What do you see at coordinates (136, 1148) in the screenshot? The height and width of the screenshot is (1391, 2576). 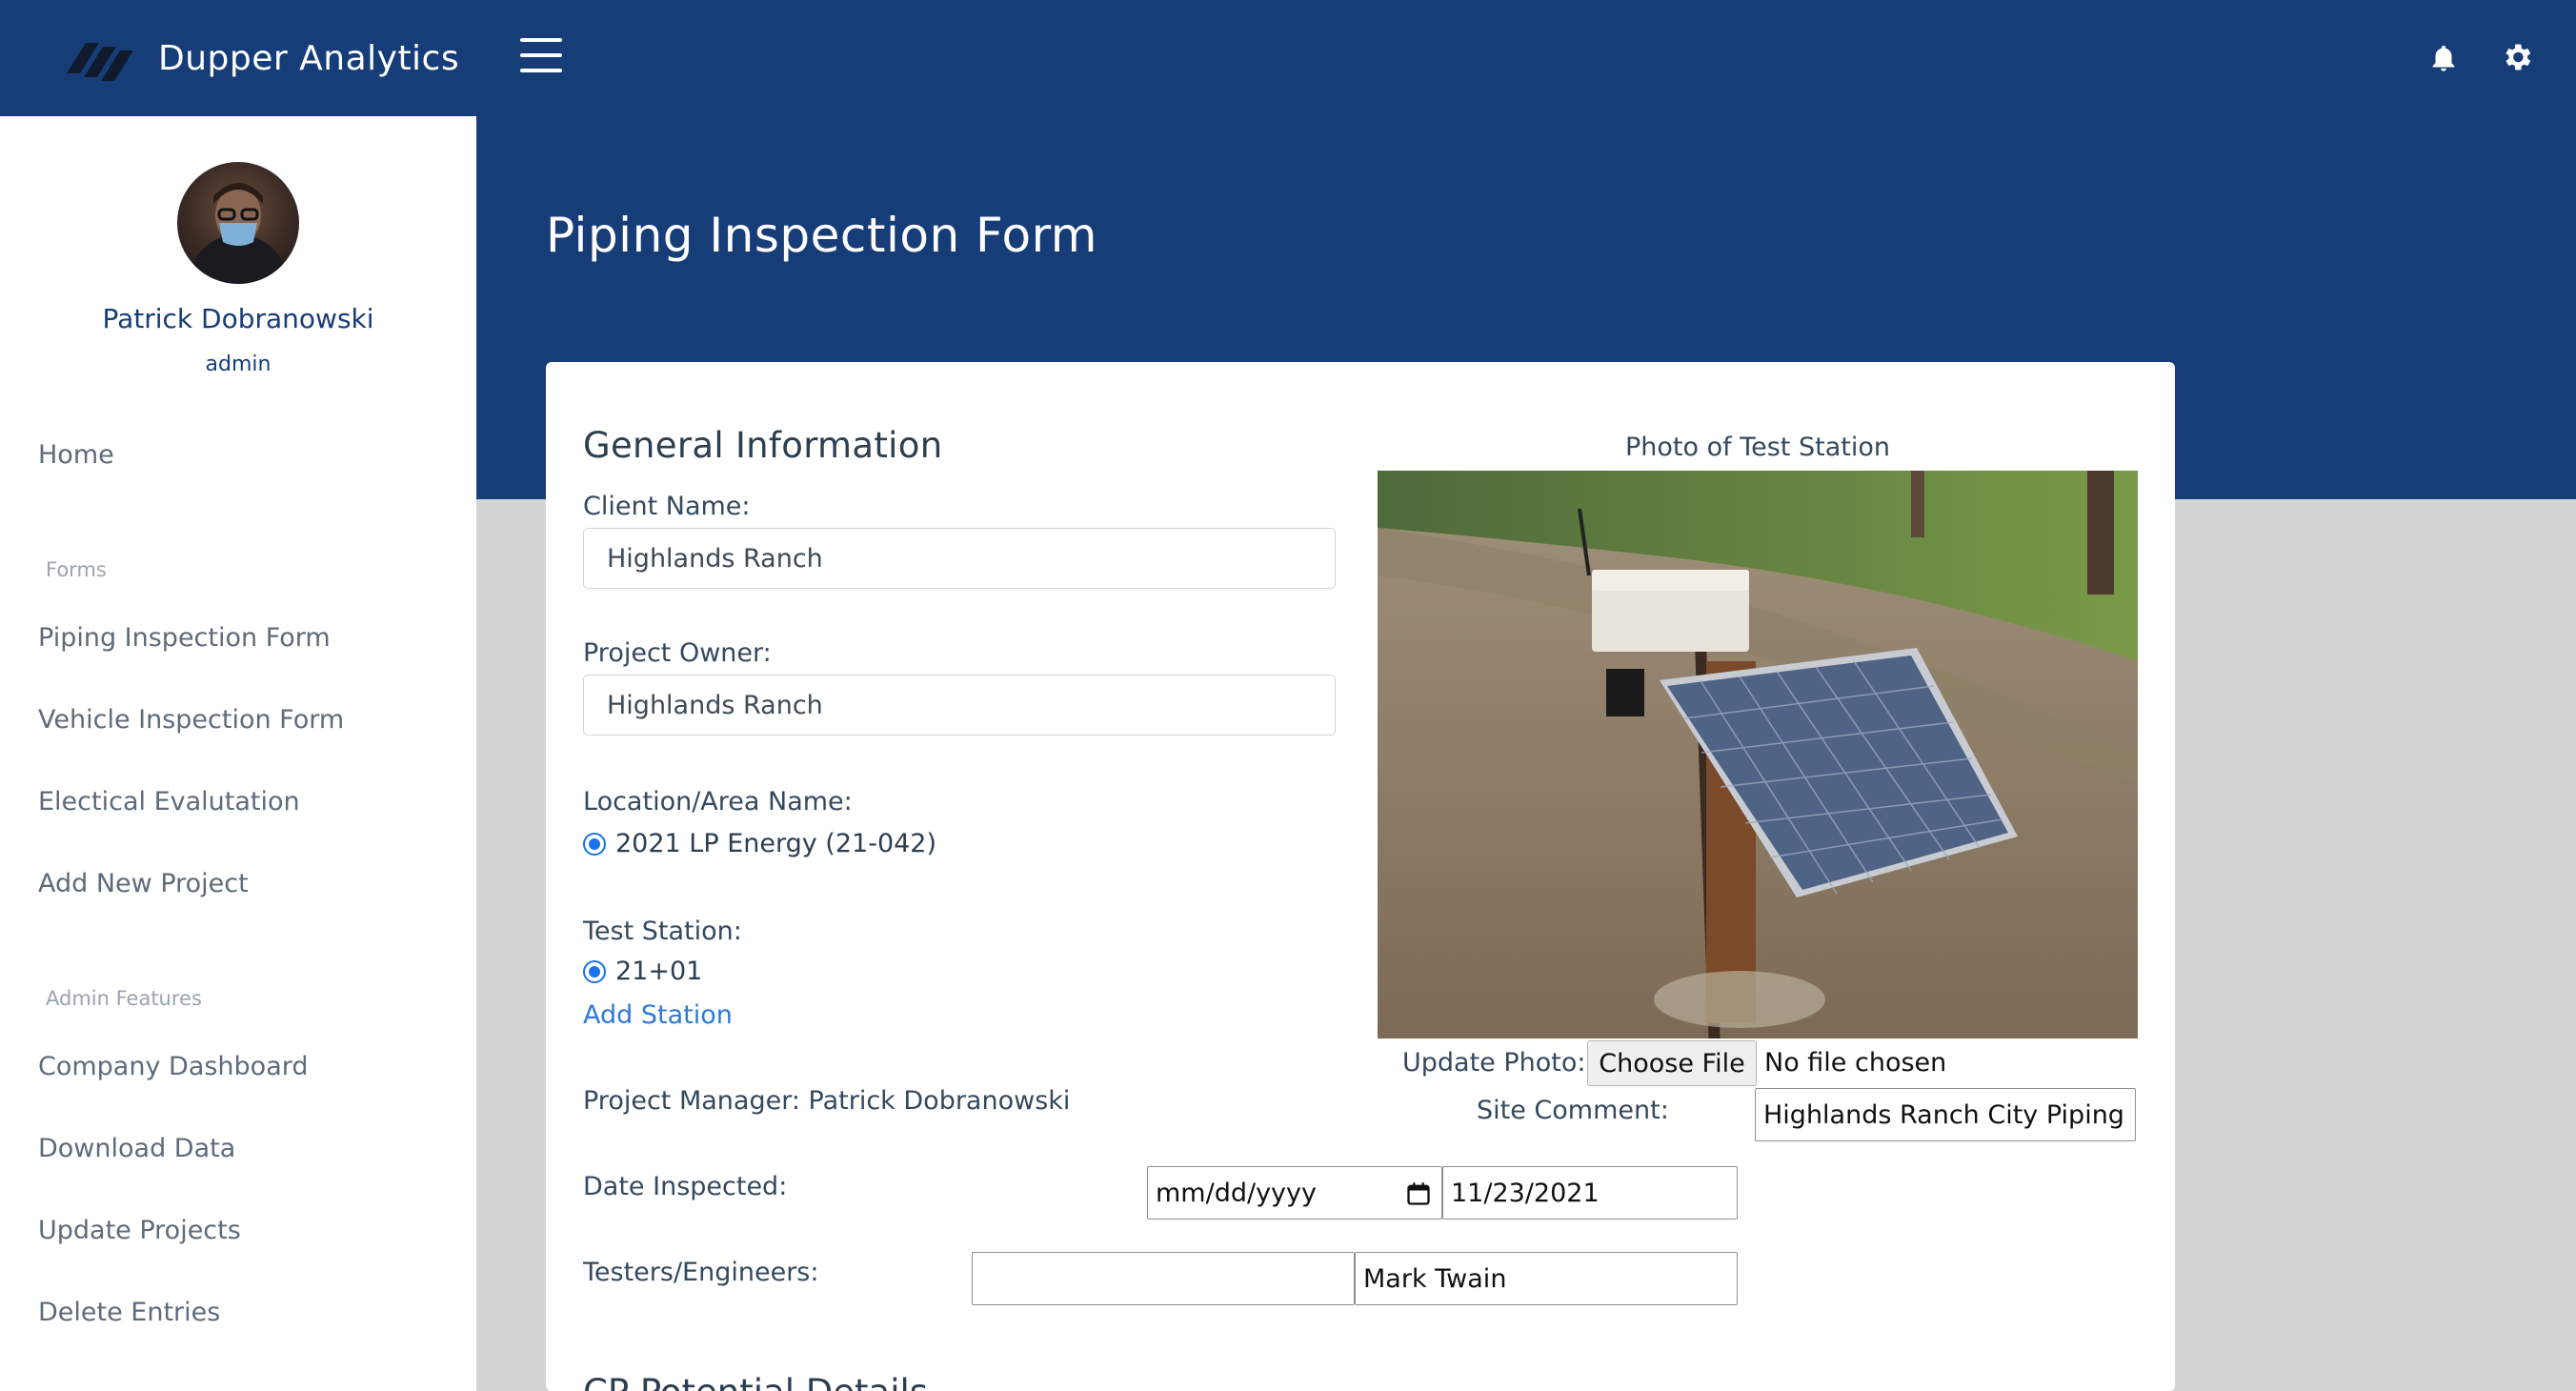 I see `sidebar-item-download-data: Download Data` at bounding box center [136, 1148].